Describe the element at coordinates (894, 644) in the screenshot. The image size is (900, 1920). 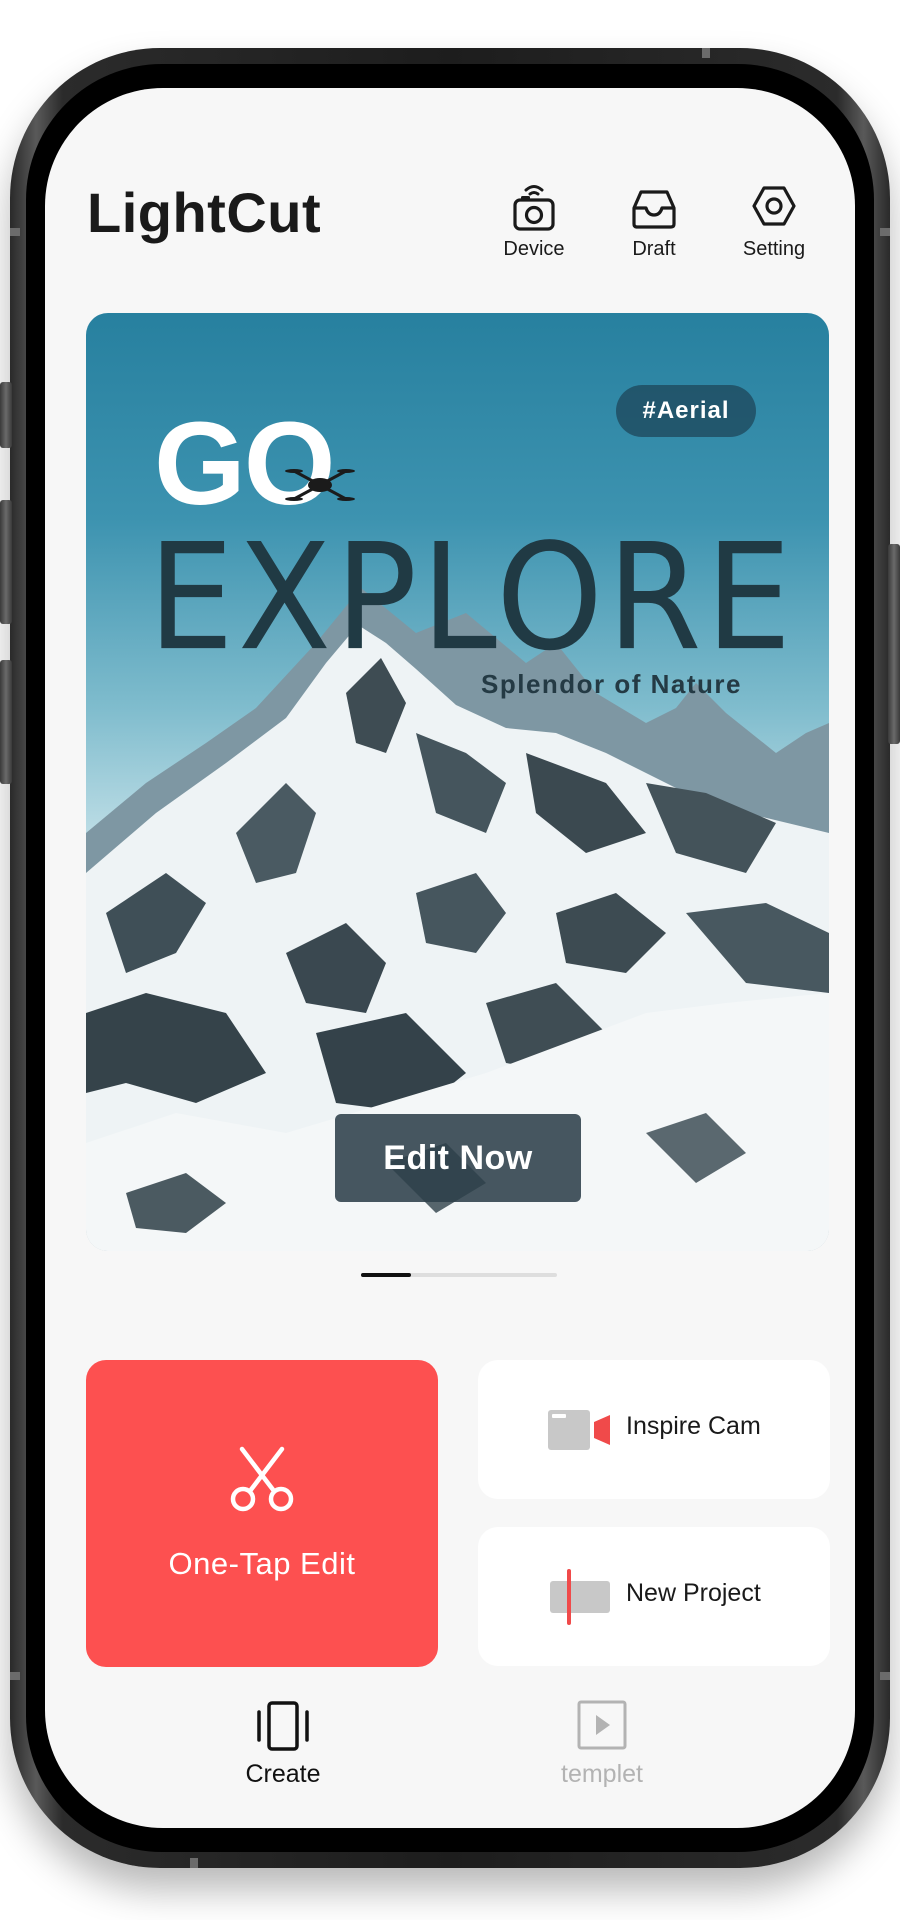
I see `power-button` at that location.